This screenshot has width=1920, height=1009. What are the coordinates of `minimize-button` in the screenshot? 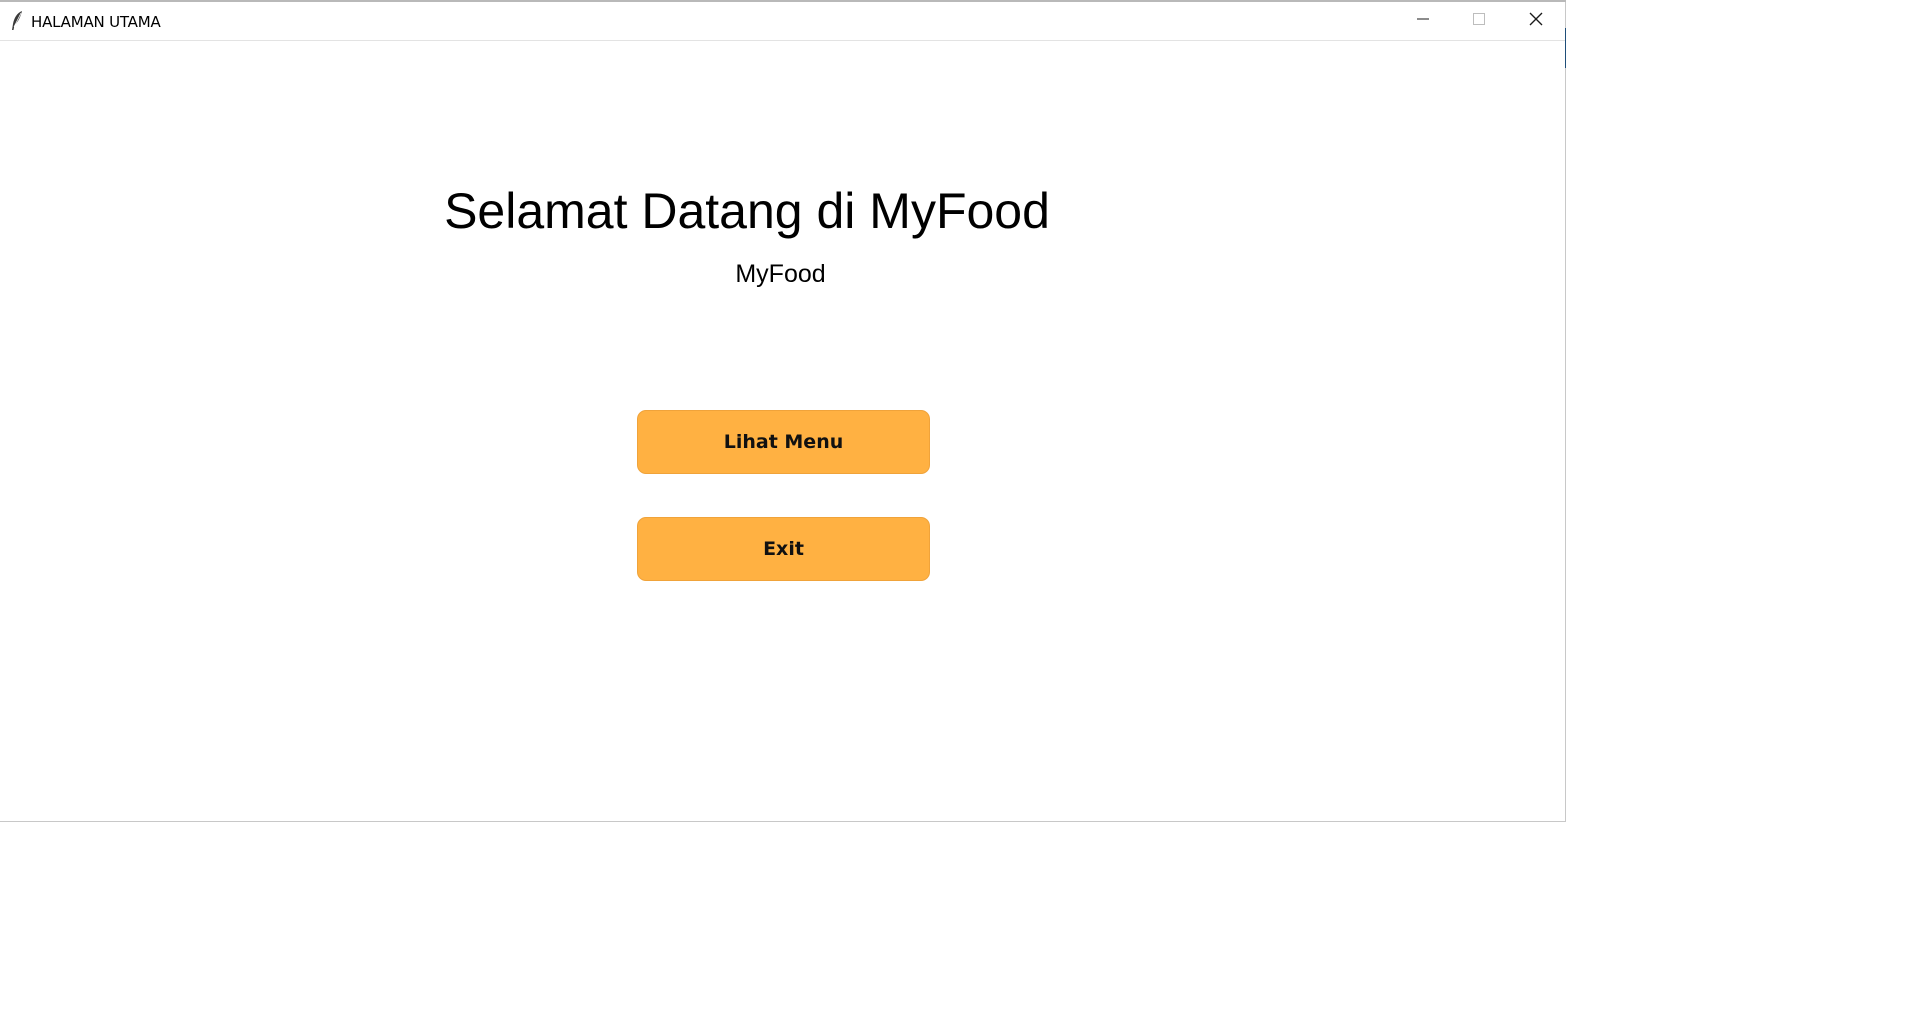 It's located at (1423, 21).